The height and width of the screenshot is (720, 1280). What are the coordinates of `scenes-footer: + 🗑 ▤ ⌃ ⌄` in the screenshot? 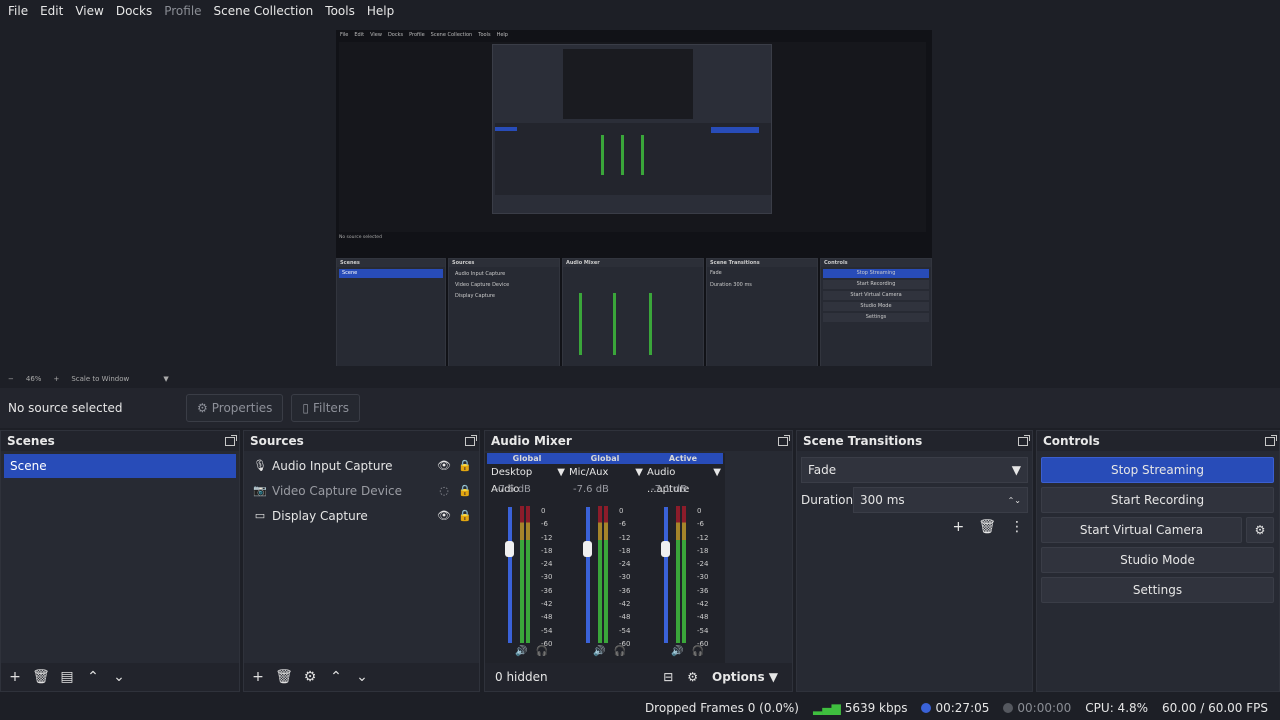 It's located at (120, 677).